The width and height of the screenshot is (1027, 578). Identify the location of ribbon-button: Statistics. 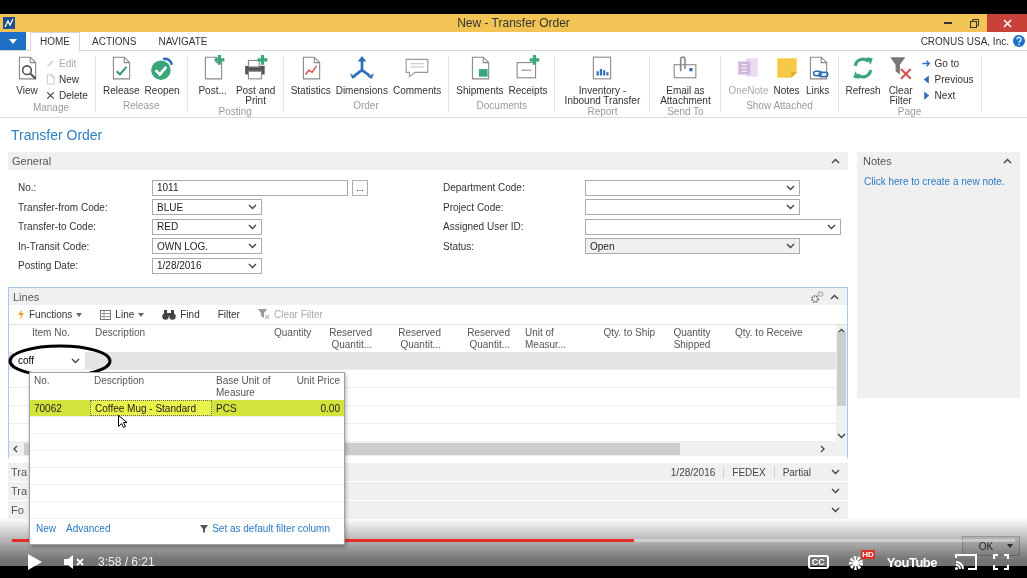
(310, 75).